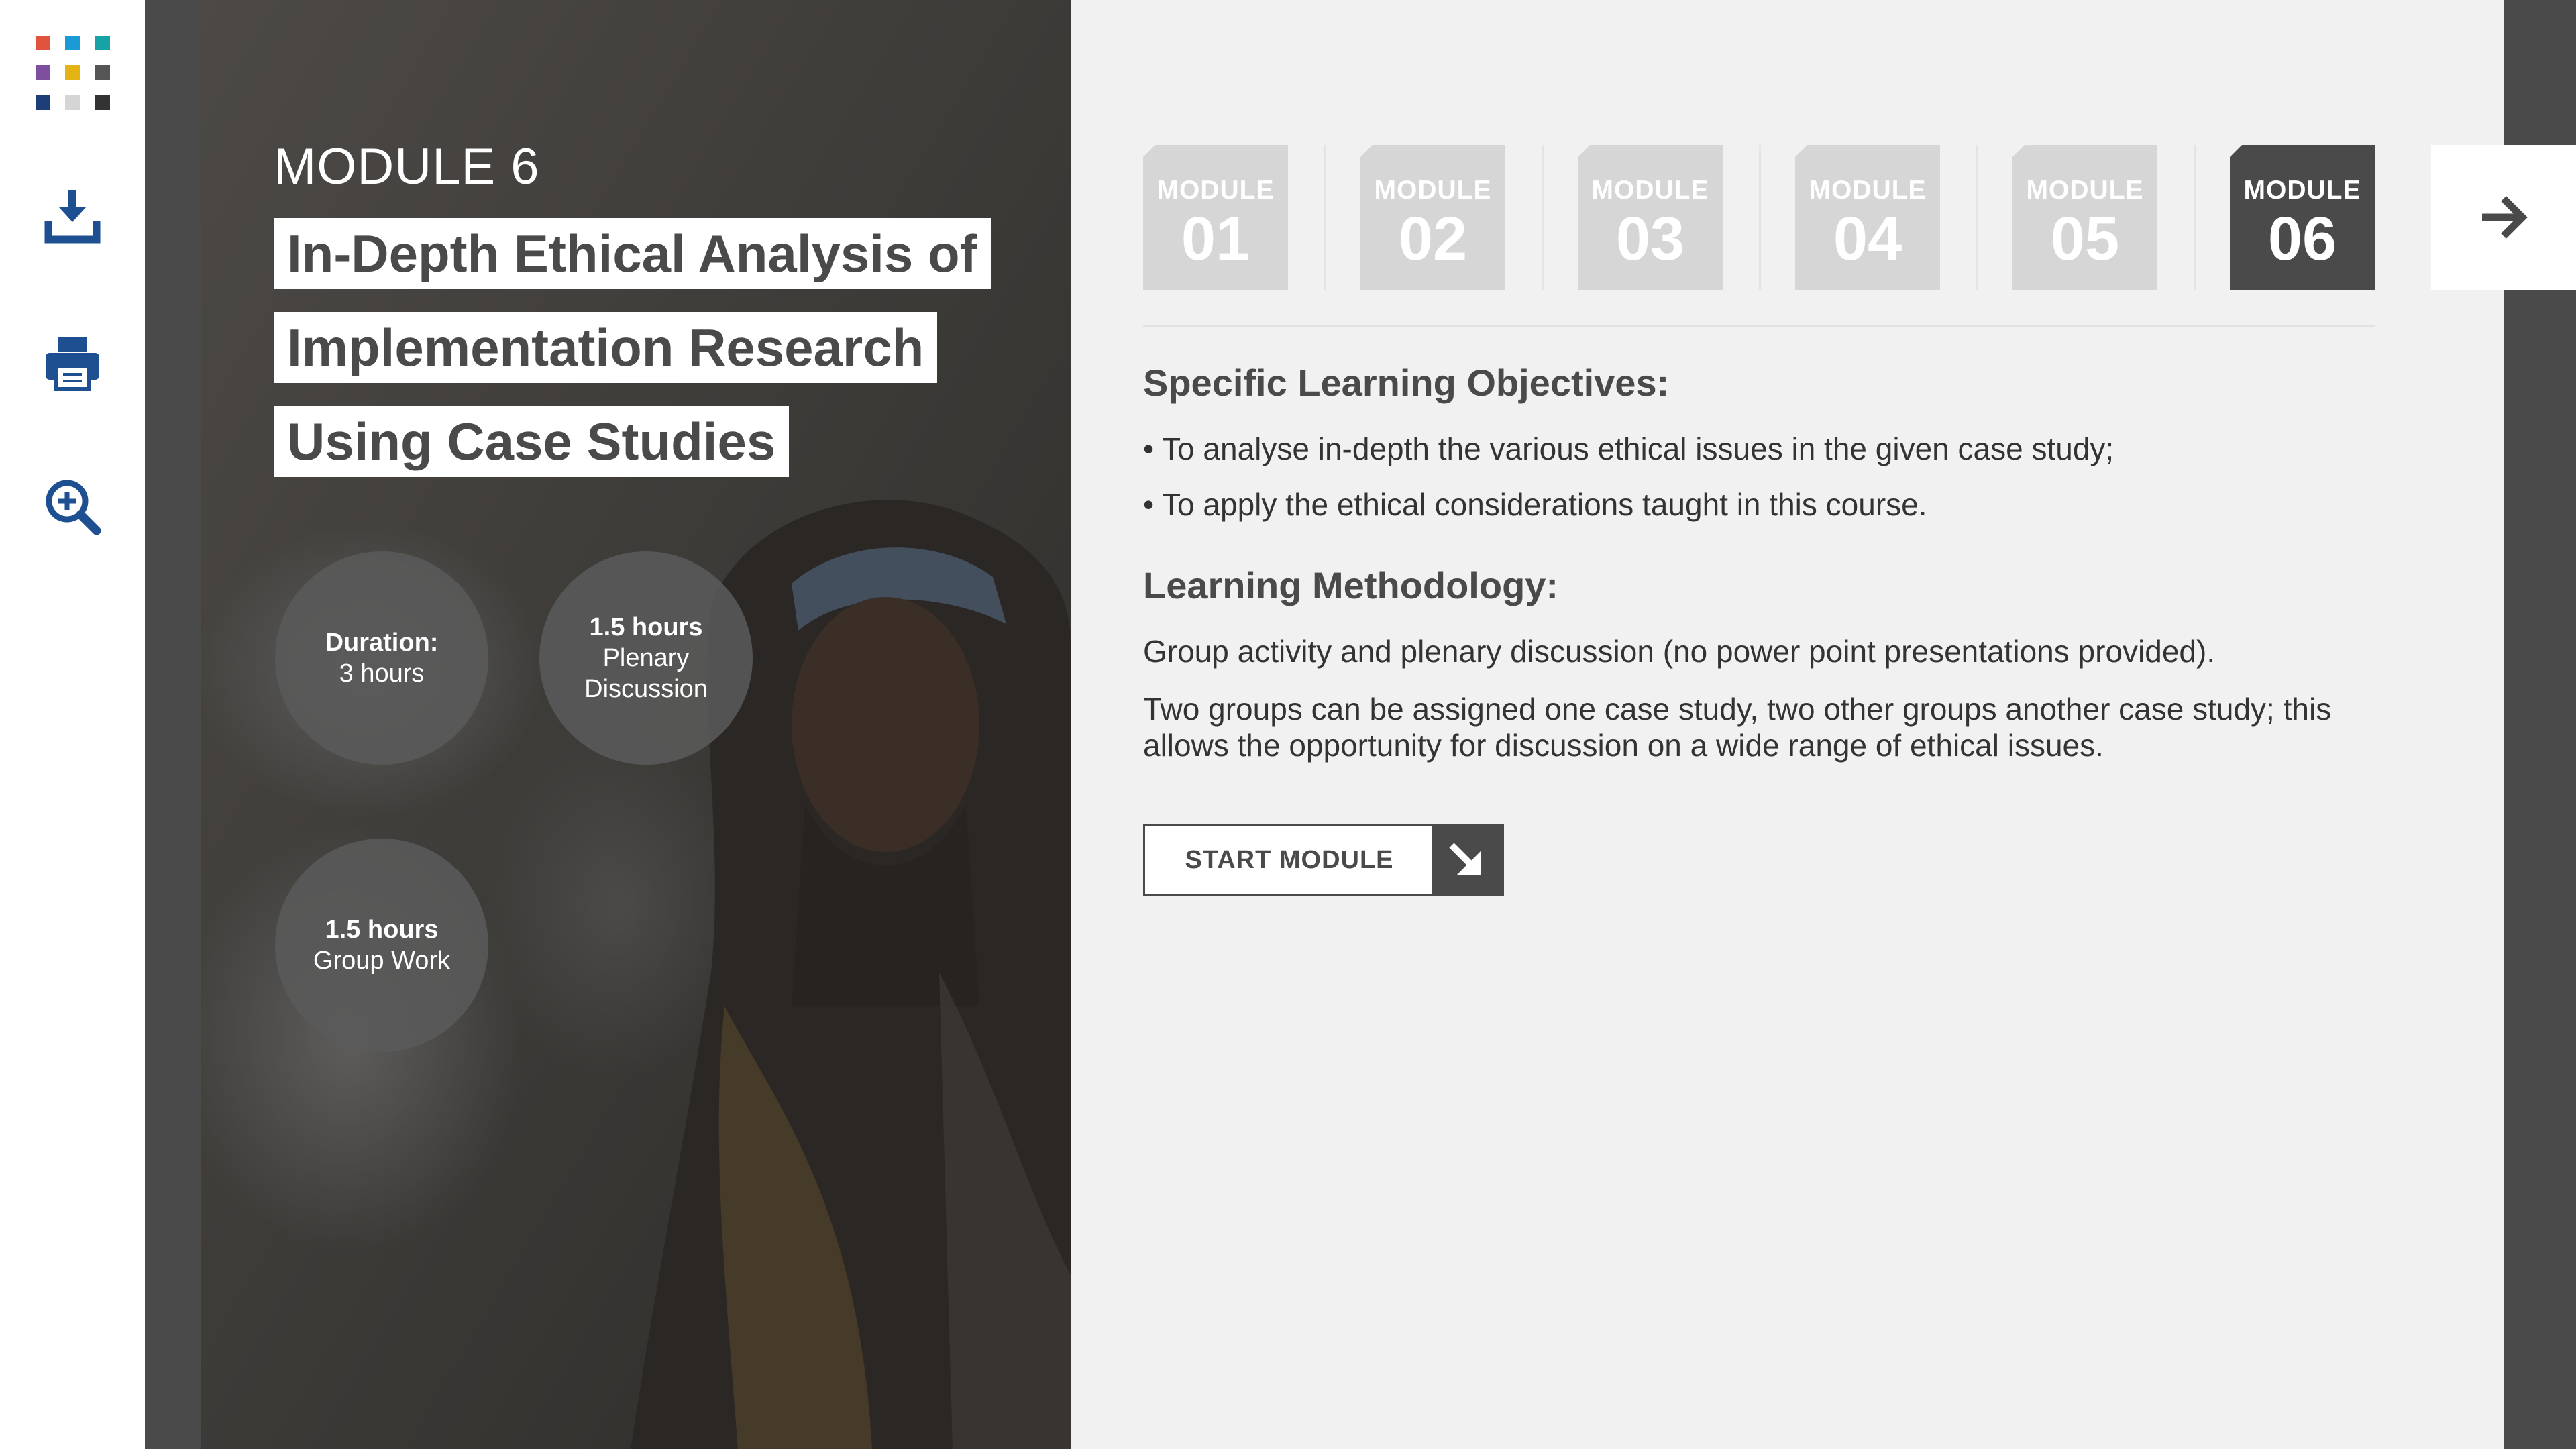 This screenshot has width=2576, height=1449. I want to click on tab-number: 06, so click(2302, 239).